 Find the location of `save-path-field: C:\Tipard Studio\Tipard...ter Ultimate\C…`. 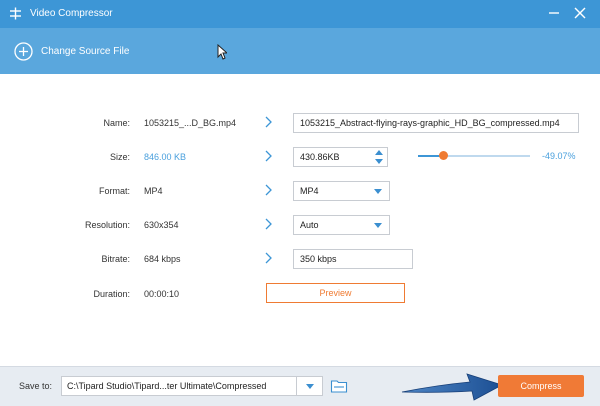

save-path-field: C:\Tipard Studio\Tipard...ter Ultimate\C… is located at coordinates (179, 386).